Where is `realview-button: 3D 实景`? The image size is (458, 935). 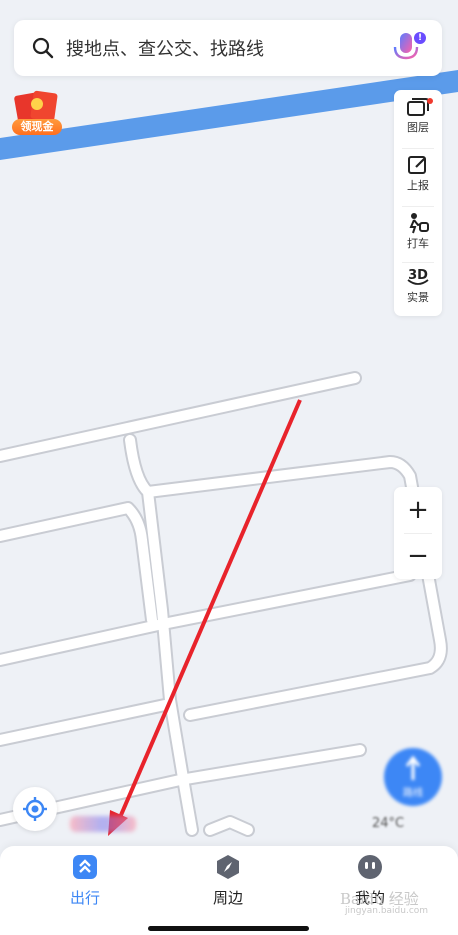 realview-button: 3D 实景 is located at coordinates (418, 288).